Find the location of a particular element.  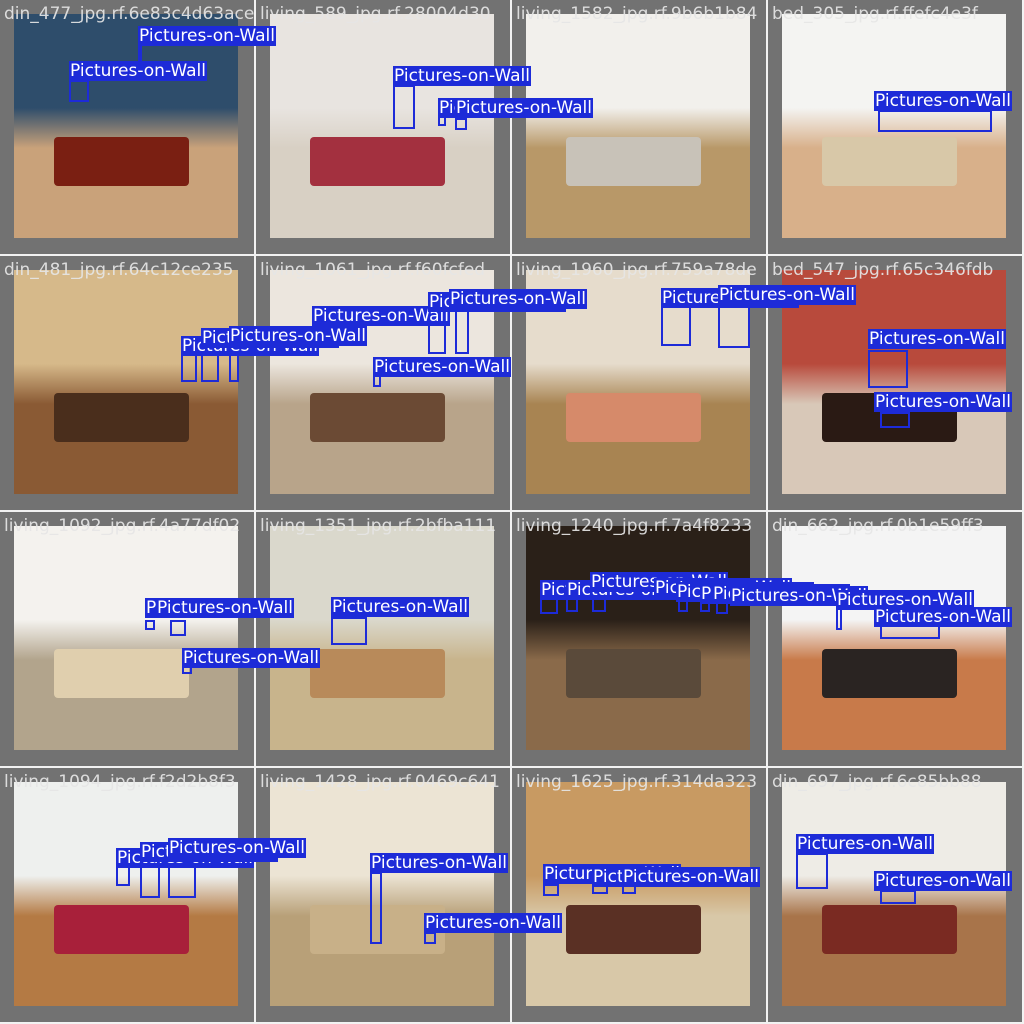

image-filename: living_1092_jpg.rf.4a77df02 is located at coordinates (122, 526).